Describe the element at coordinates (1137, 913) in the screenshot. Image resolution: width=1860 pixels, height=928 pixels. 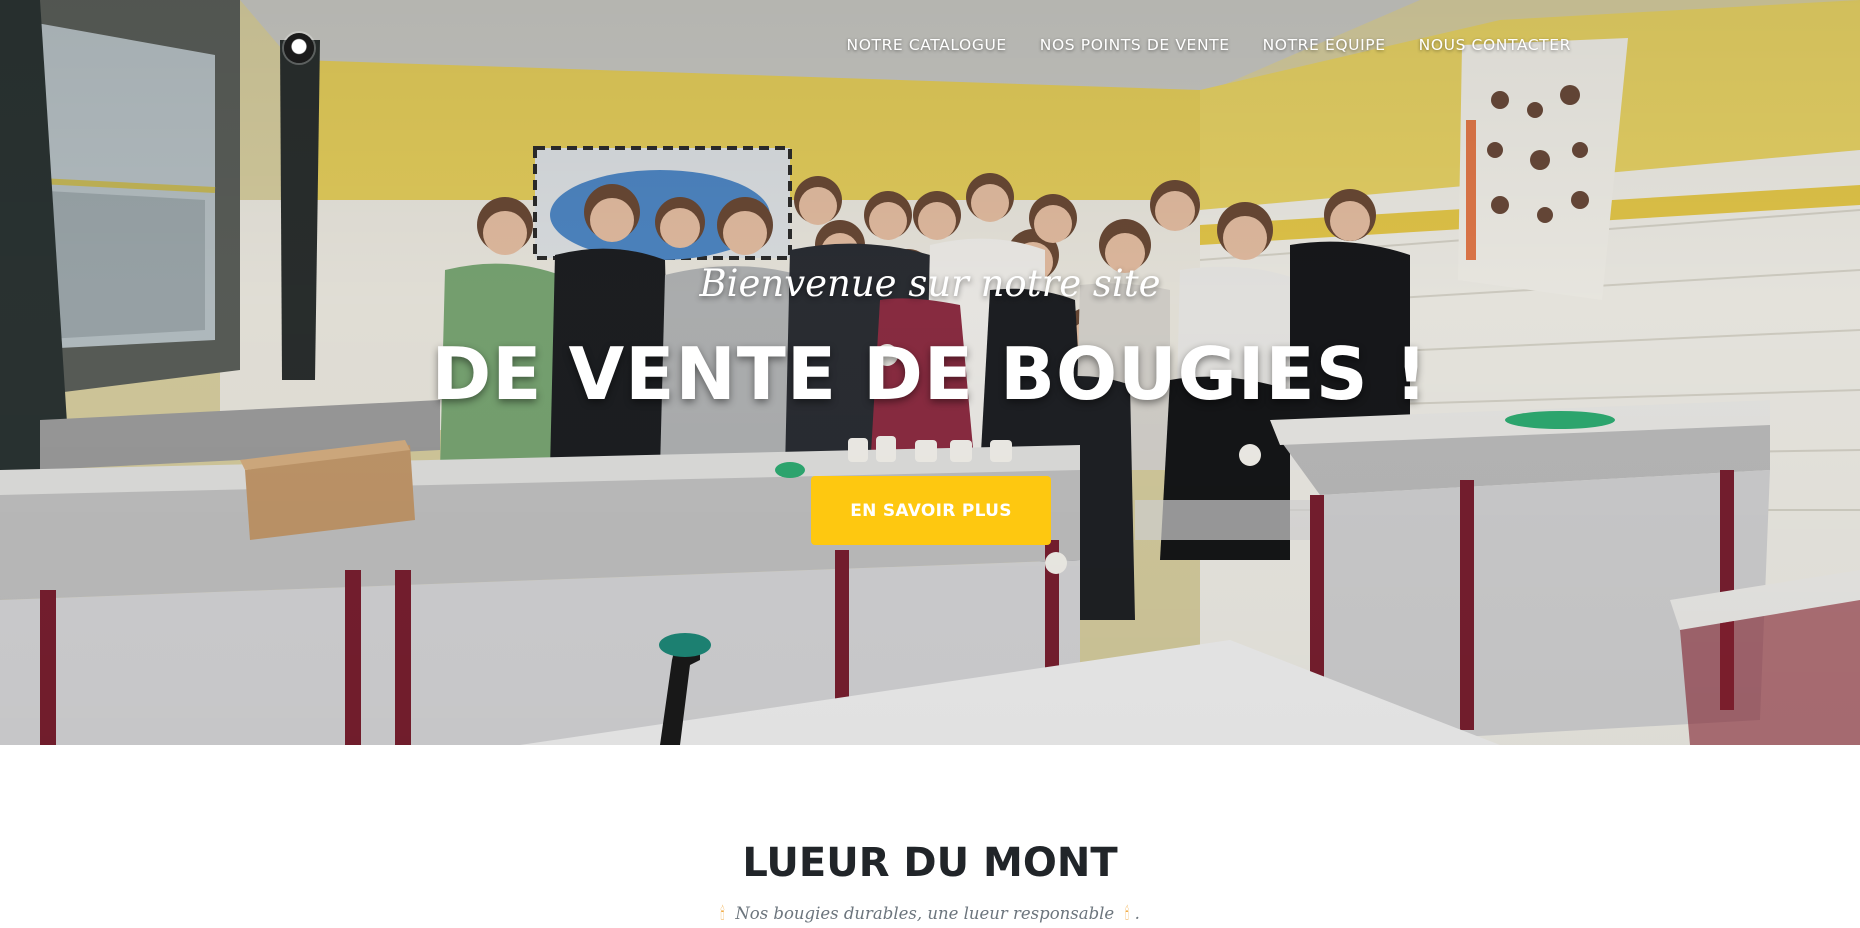
I see `tagline-end: .` at that location.